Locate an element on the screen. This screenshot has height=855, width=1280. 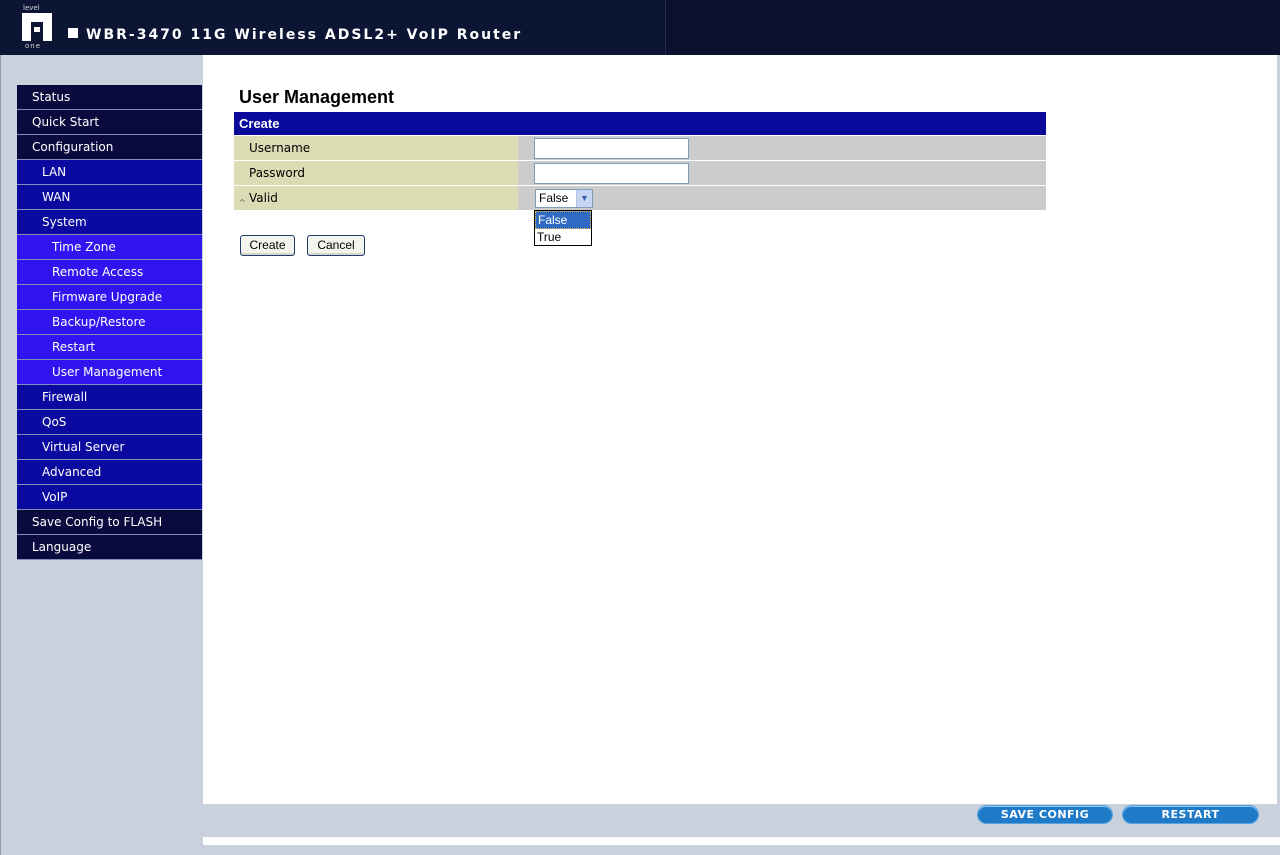
password-row: Password is located at coordinates (640, 172).